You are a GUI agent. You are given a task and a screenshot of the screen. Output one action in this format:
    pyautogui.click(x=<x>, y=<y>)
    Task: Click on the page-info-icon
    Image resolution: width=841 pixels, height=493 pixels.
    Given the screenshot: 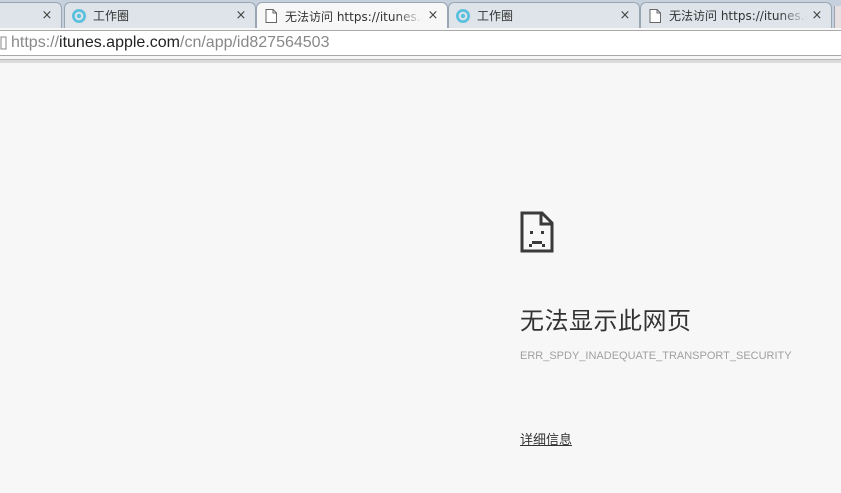 What is the action you would take?
    pyautogui.click(x=4, y=43)
    